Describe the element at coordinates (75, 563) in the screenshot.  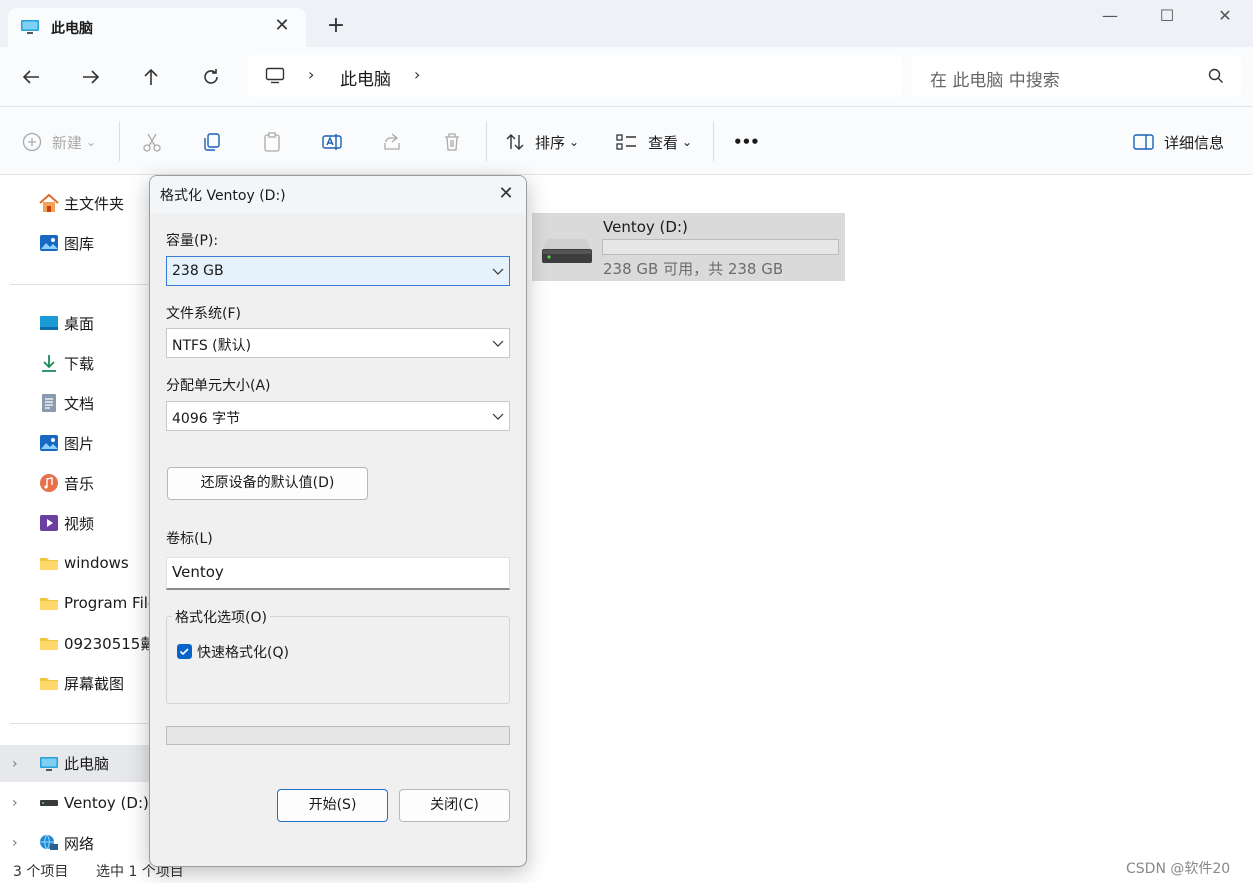
I see `sidebar-item-windows: windows` at that location.